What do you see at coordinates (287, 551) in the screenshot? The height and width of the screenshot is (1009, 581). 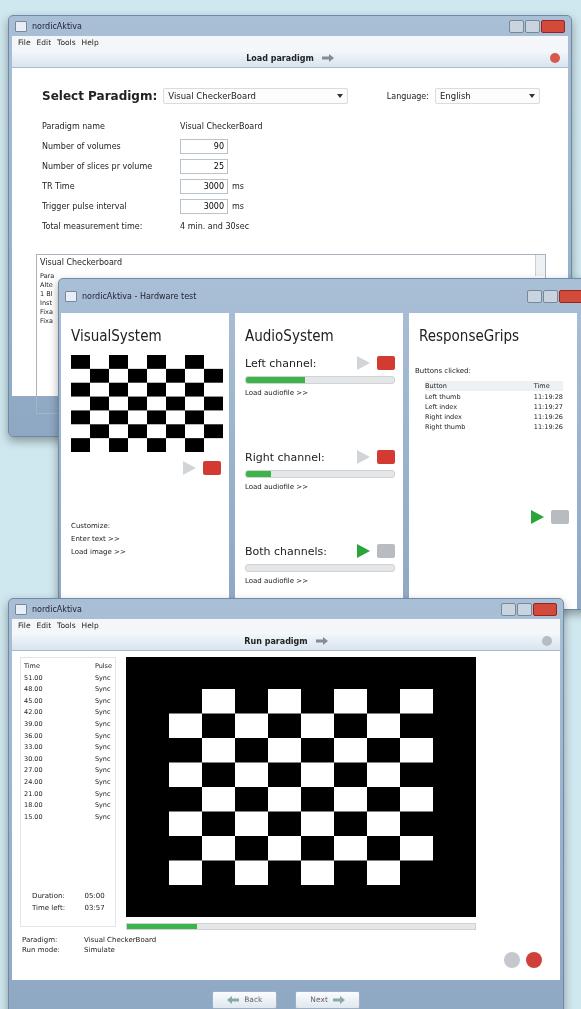 I see `channel-label: Both channels:` at bounding box center [287, 551].